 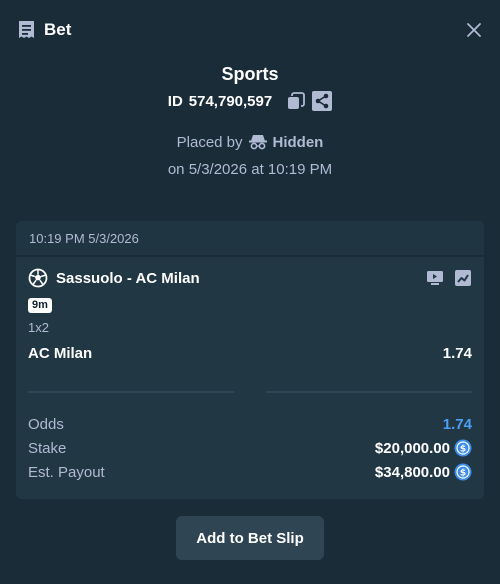 What do you see at coordinates (58, 29) in the screenshot?
I see `modal-title: Bet` at bounding box center [58, 29].